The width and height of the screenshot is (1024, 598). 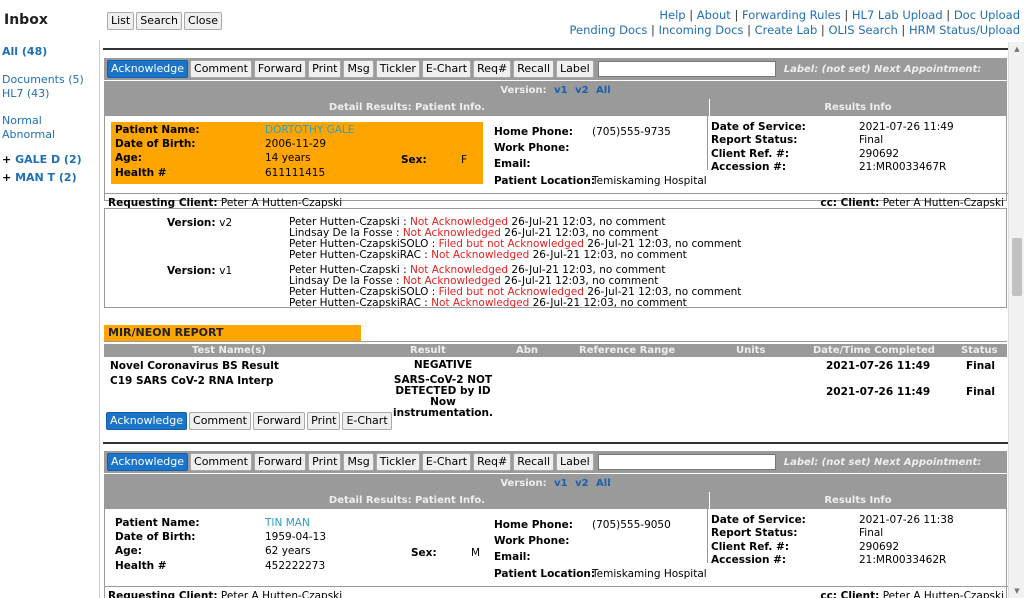 I want to click on list-button: List, so click(x=121, y=21).